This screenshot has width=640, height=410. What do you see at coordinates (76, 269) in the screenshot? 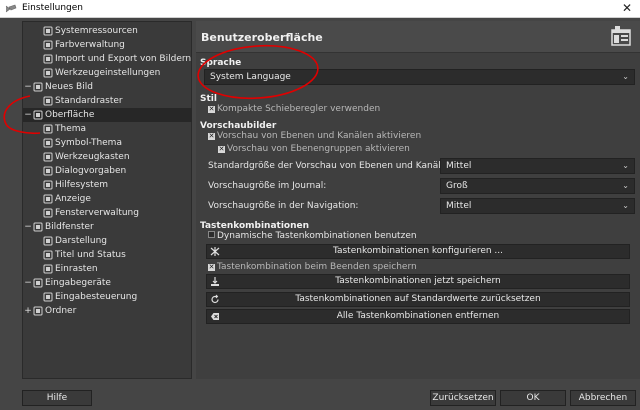
I see `tree-item-label: Einrasten` at bounding box center [76, 269].